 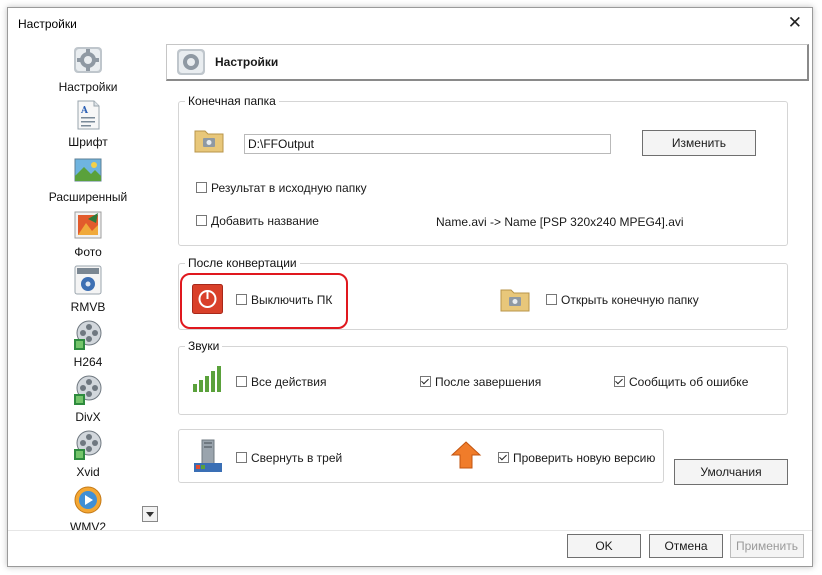 I want to click on shutdown-option: Выключить ПК, so click(x=284, y=300).